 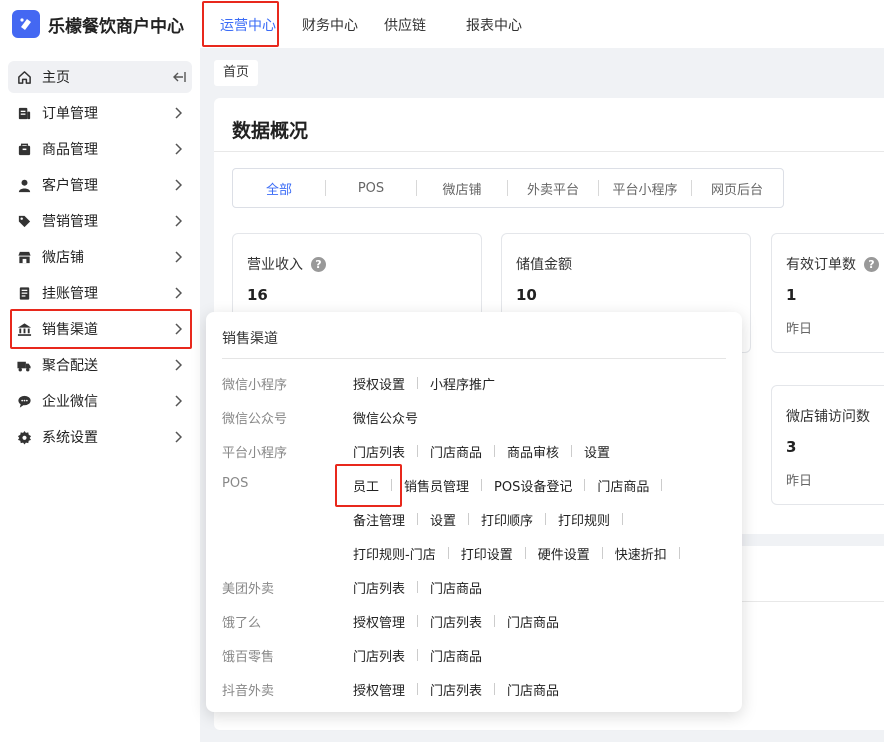 I want to click on flyout-link: 员工, so click(x=366, y=485).